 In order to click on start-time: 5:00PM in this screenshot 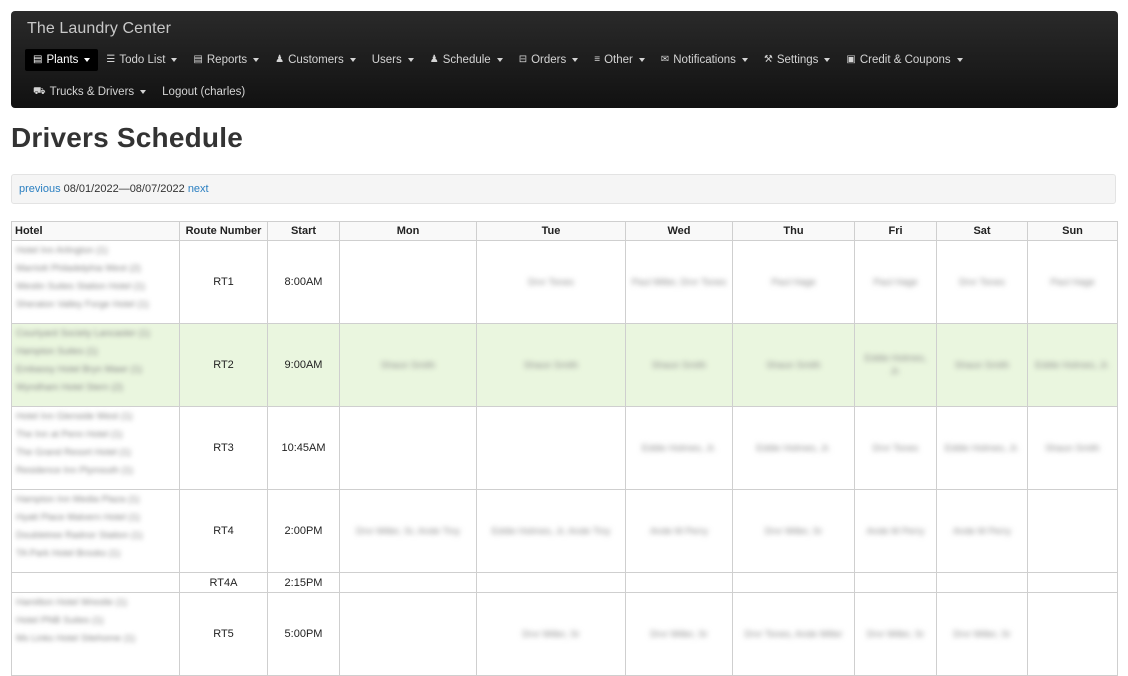, I will do `click(303, 634)`.